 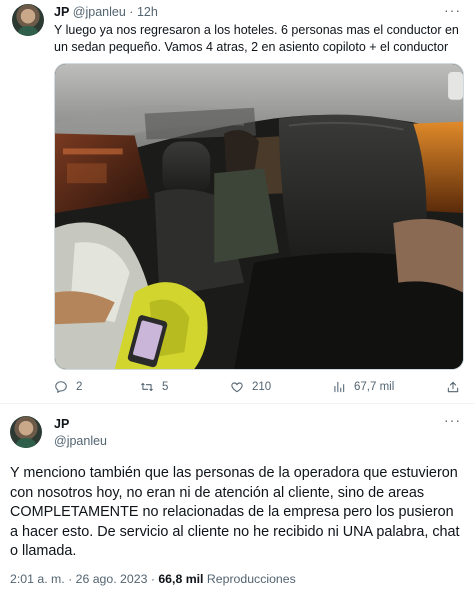 I want to click on reply-button: 2, so click(x=68, y=387).